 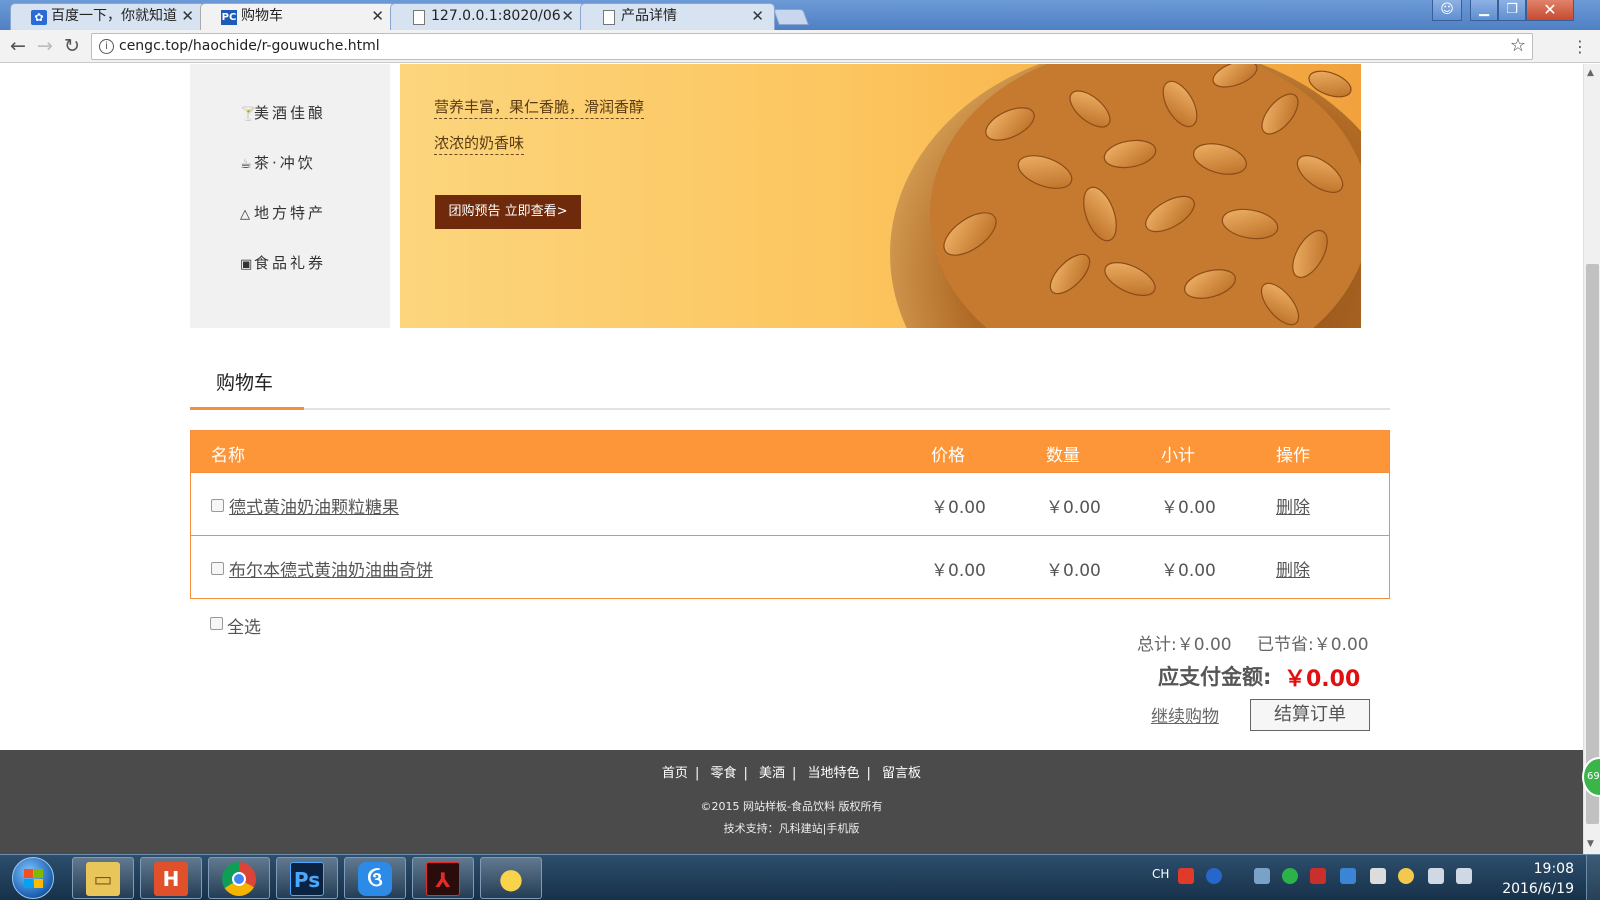 I want to click on minimize-button: ▁, so click(x=1484, y=10).